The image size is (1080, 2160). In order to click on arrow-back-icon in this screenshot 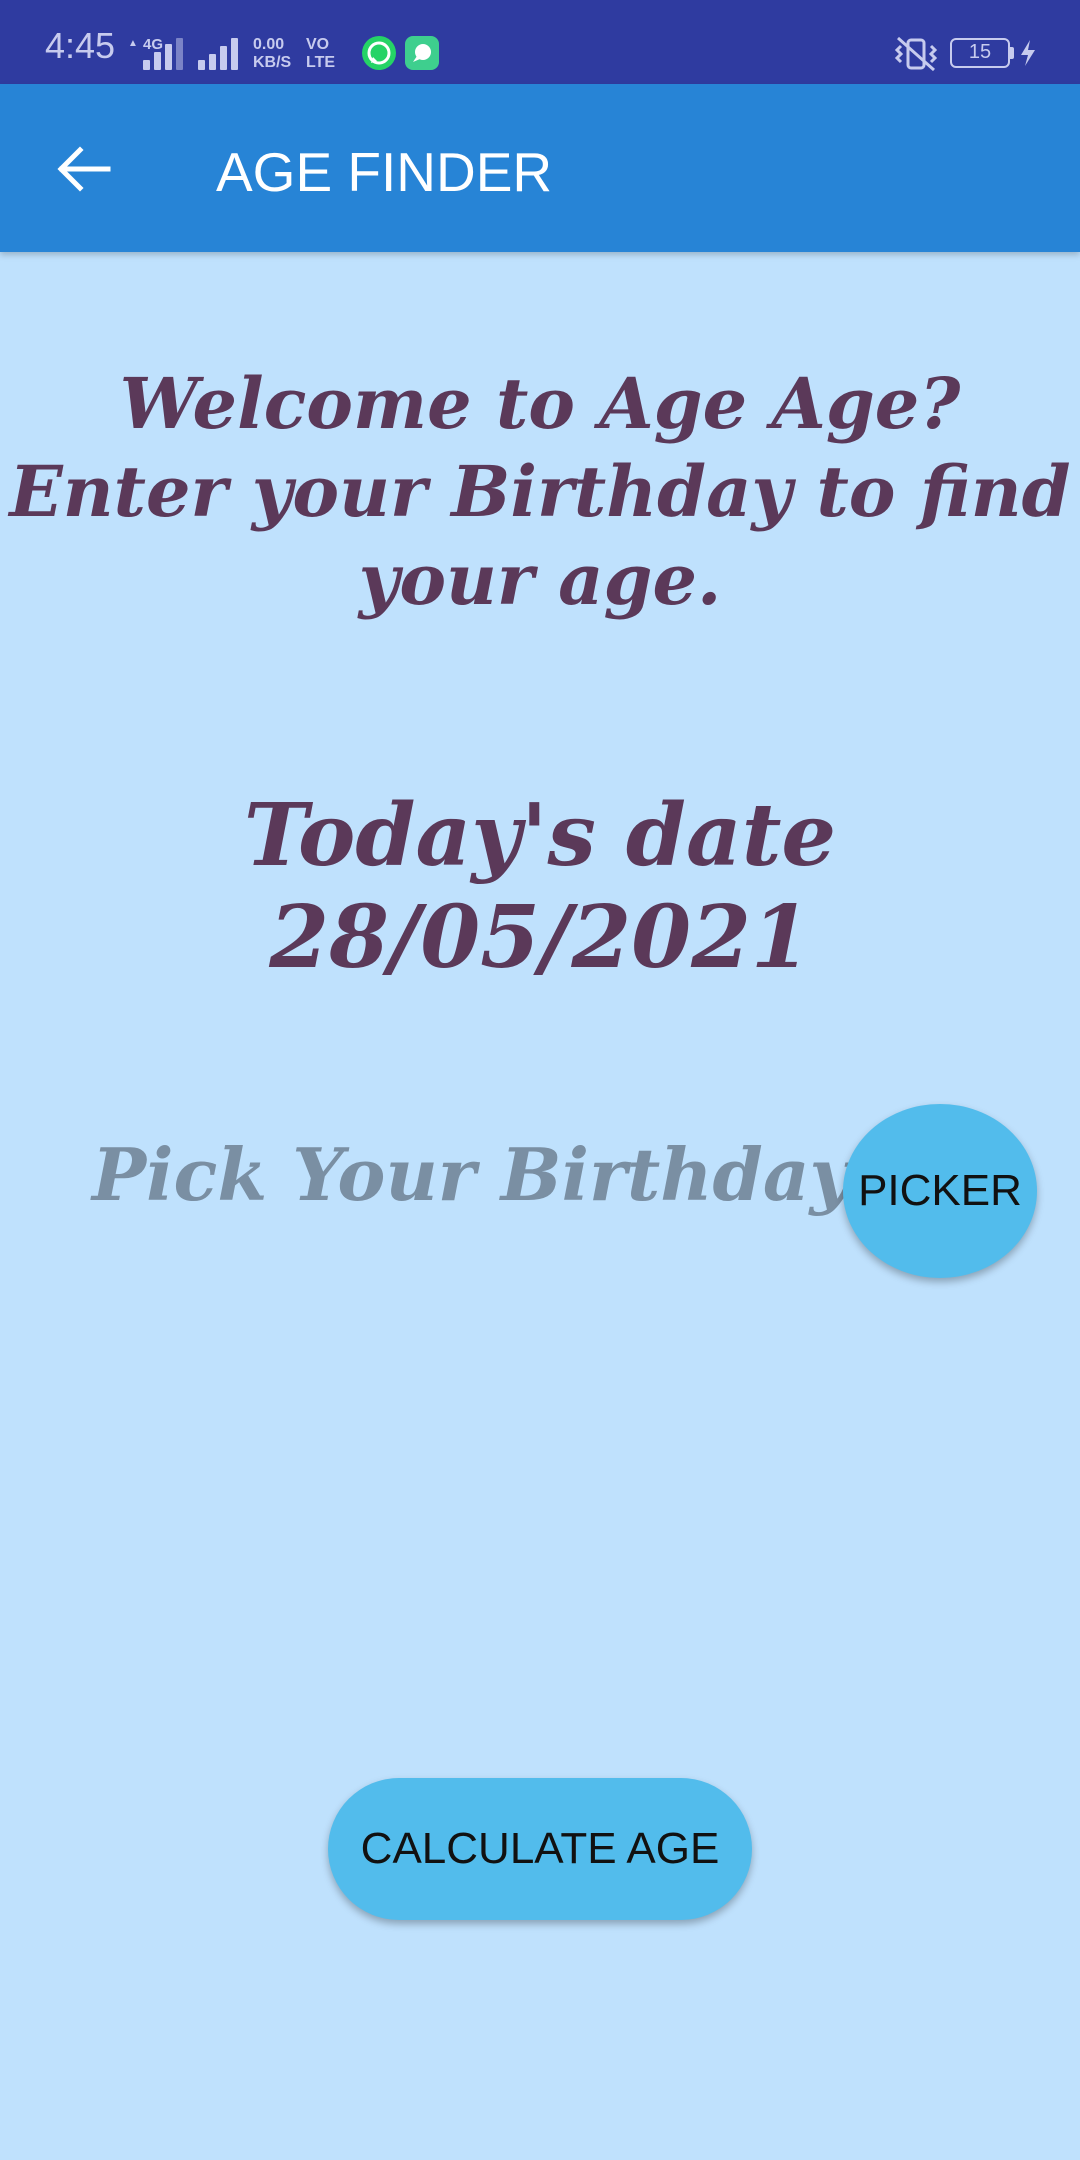, I will do `click(84, 169)`.